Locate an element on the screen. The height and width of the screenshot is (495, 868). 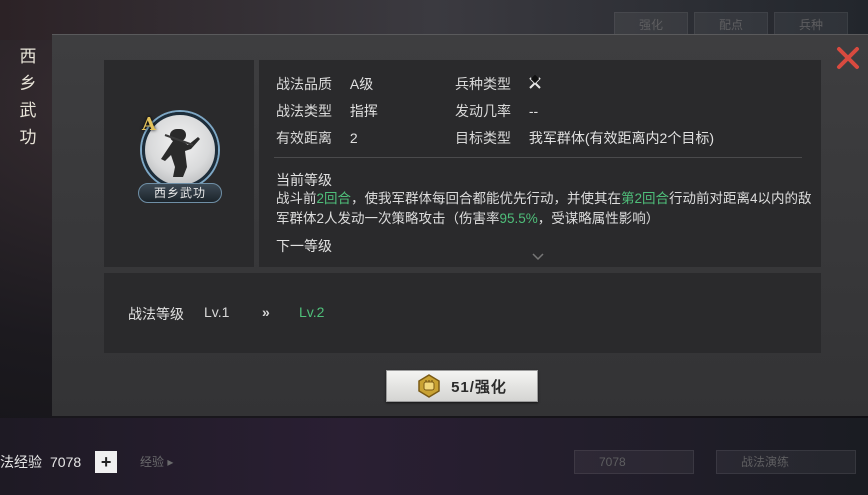
next-level-value: Lv.2 is located at coordinates (312, 312).